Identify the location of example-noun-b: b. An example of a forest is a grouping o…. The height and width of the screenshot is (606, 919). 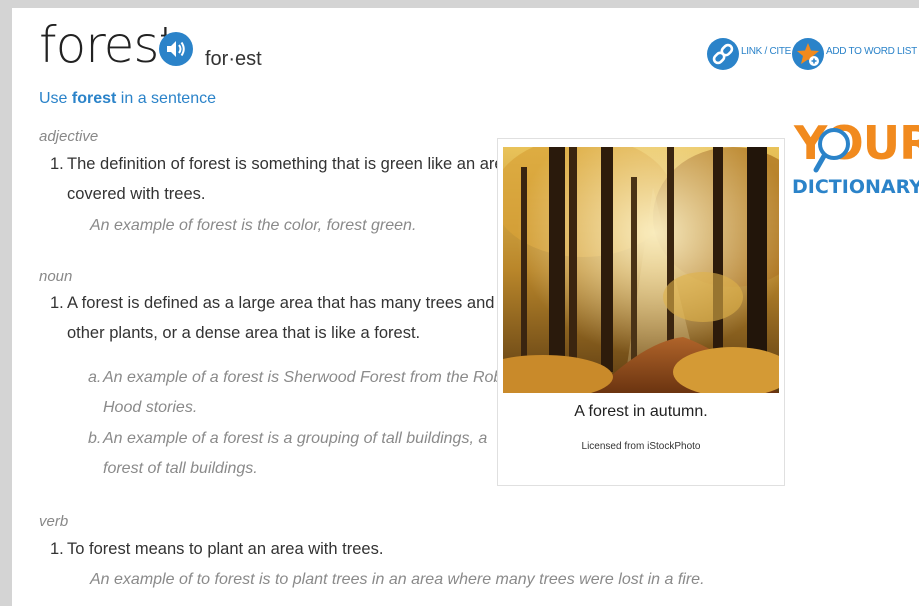
(287, 454).